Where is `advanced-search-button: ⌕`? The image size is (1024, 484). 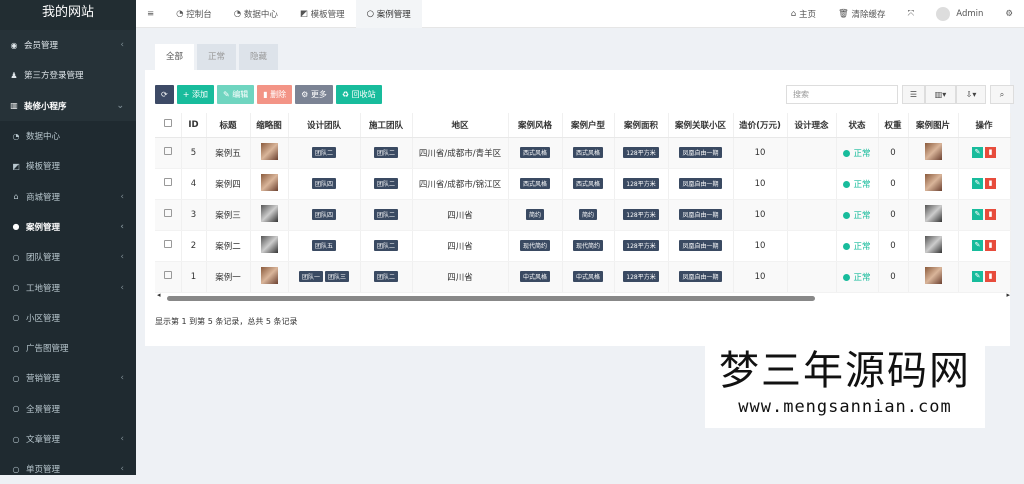 advanced-search-button: ⌕ is located at coordinates (1002, 94).